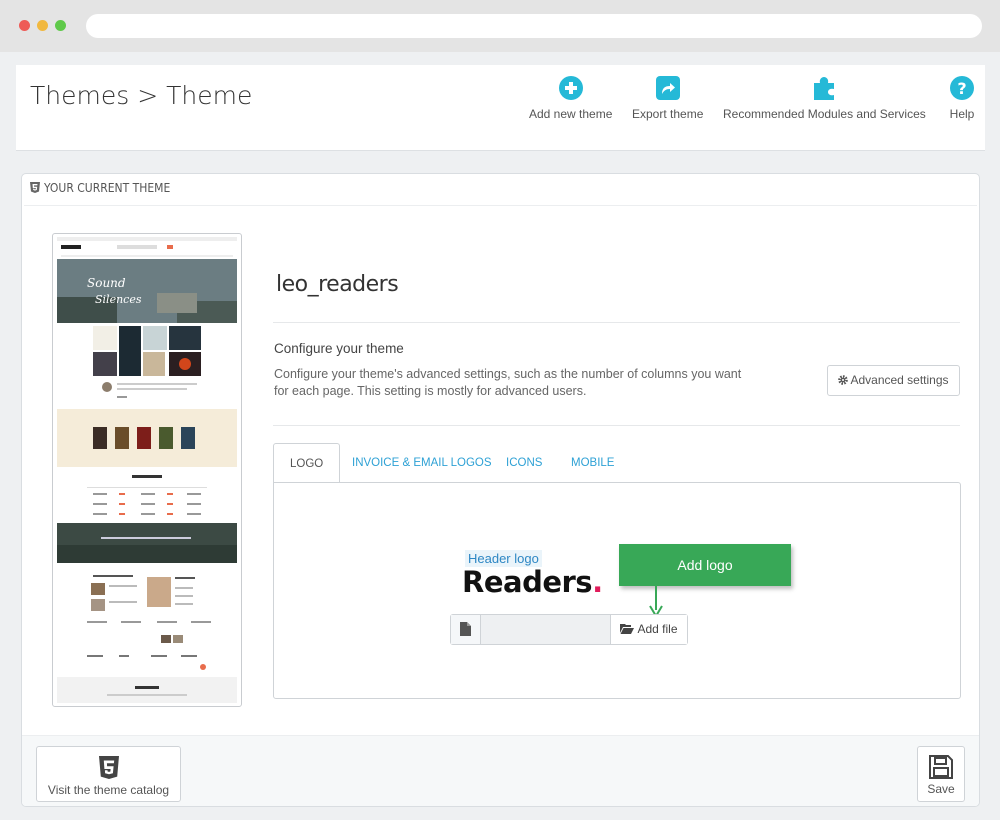 Image resolution: width=1000 pixels, height=820 pixels. I want to click on export-theme-label: Export theme, so click(668, 114).